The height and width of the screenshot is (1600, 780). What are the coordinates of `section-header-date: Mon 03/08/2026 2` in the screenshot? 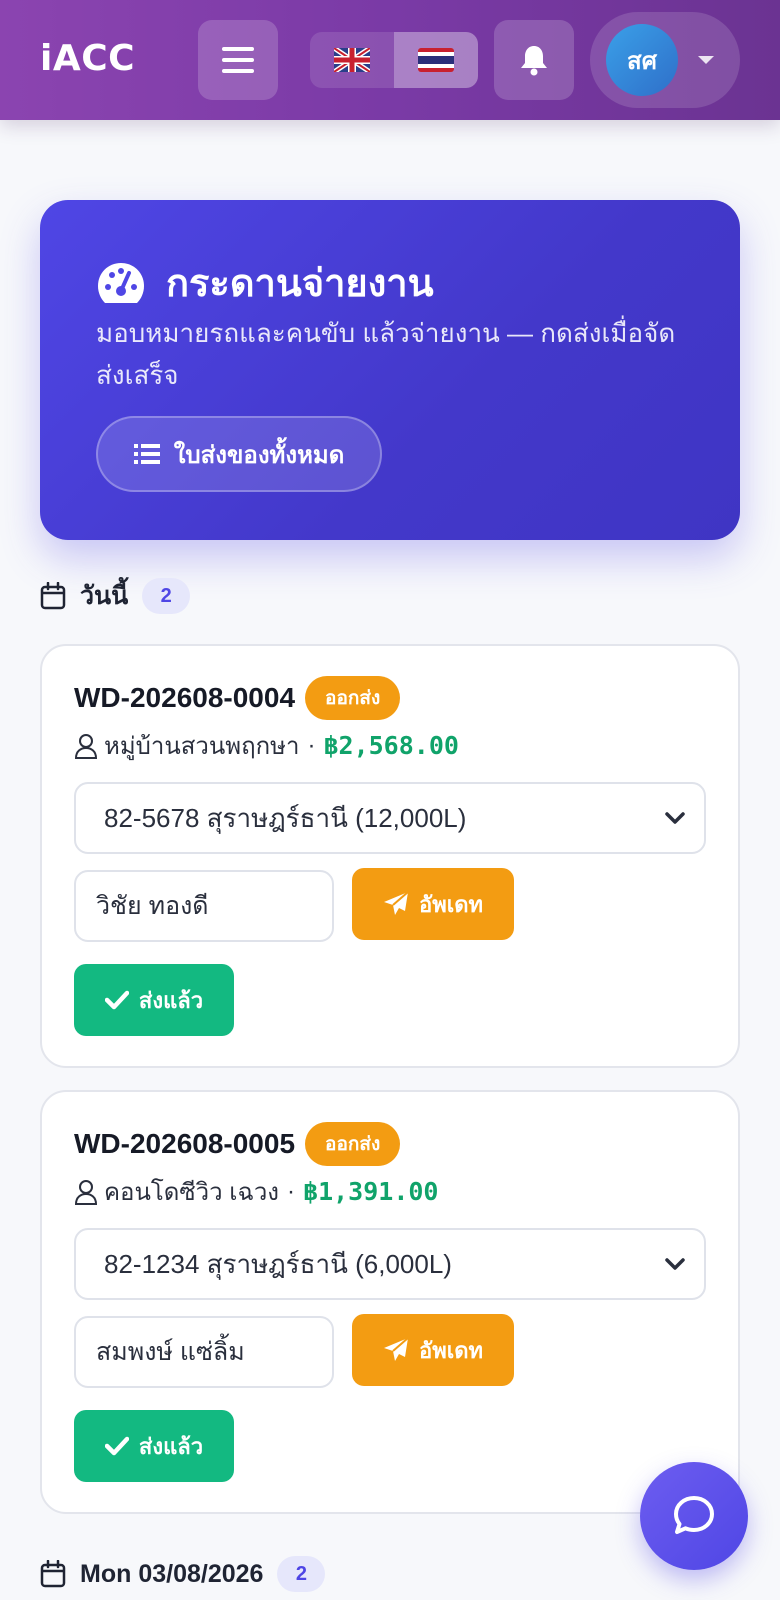 It's located at (183, 1574).